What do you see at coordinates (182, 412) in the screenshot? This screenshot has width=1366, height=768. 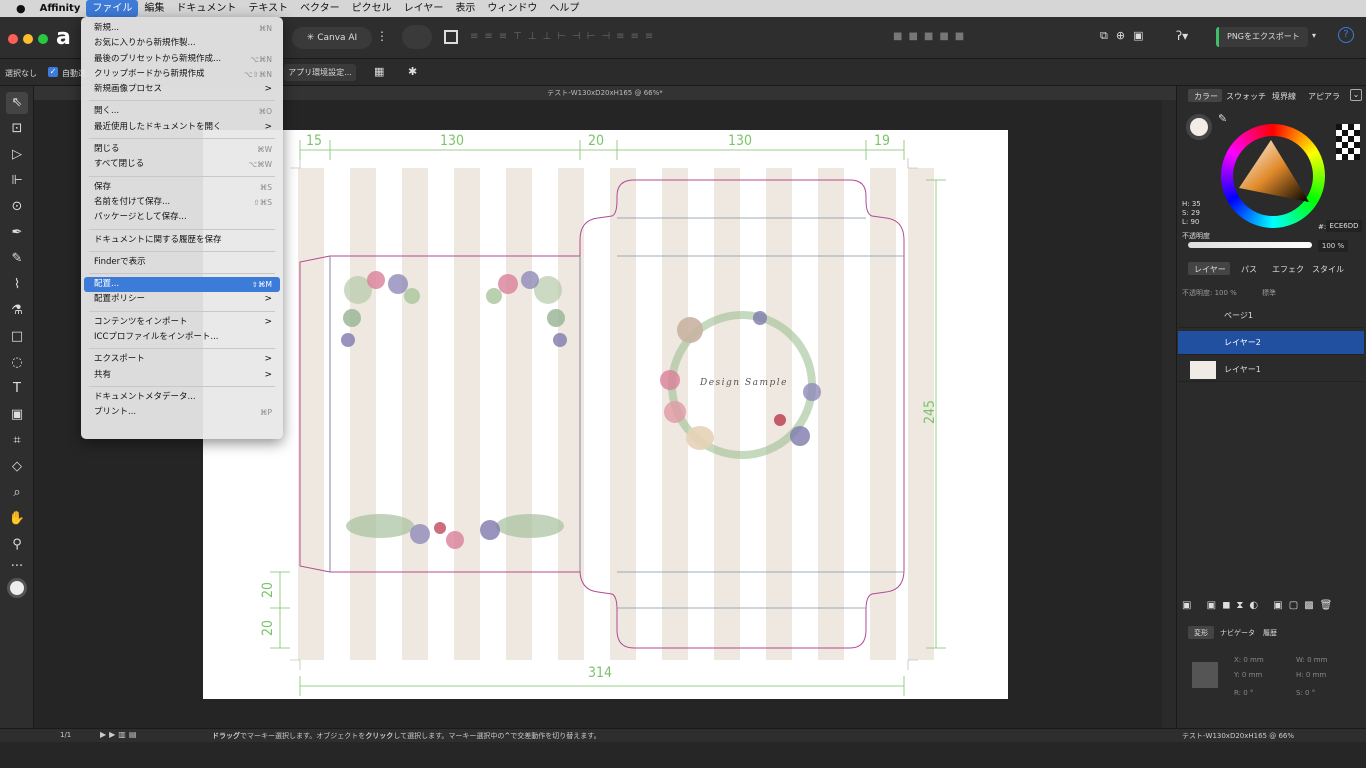 I see `menu-item-print: プリント... ⌘P` at bounding box center [182, 412].